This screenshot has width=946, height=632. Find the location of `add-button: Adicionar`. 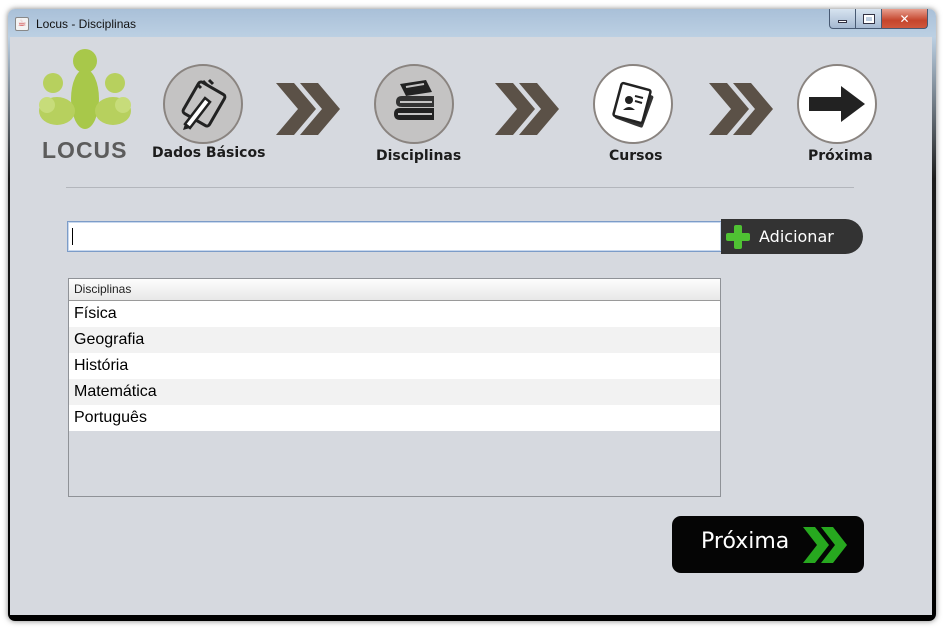

add-button: Adicionar is located at coordinates (792, 236).